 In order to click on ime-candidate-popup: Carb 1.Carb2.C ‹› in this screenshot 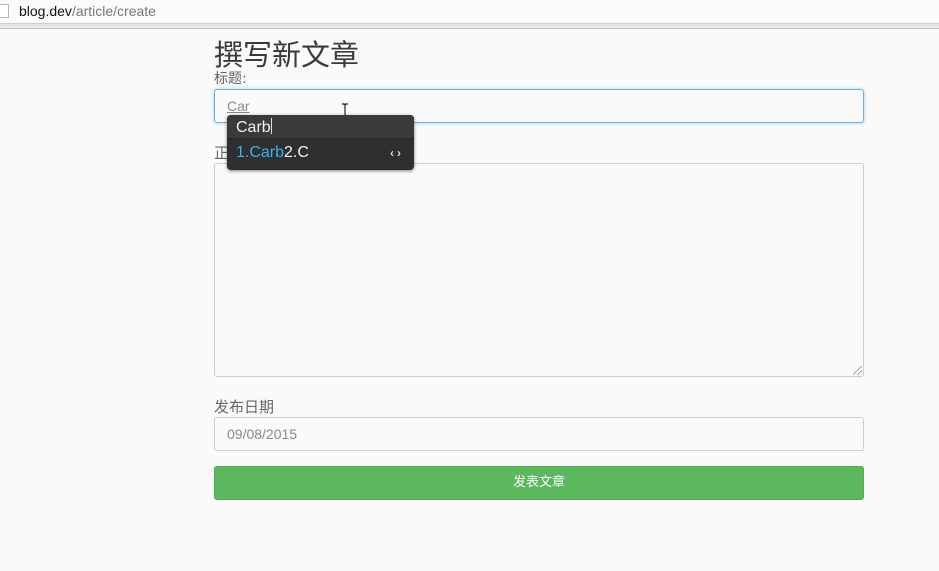, I will do `click(320, 142)`.